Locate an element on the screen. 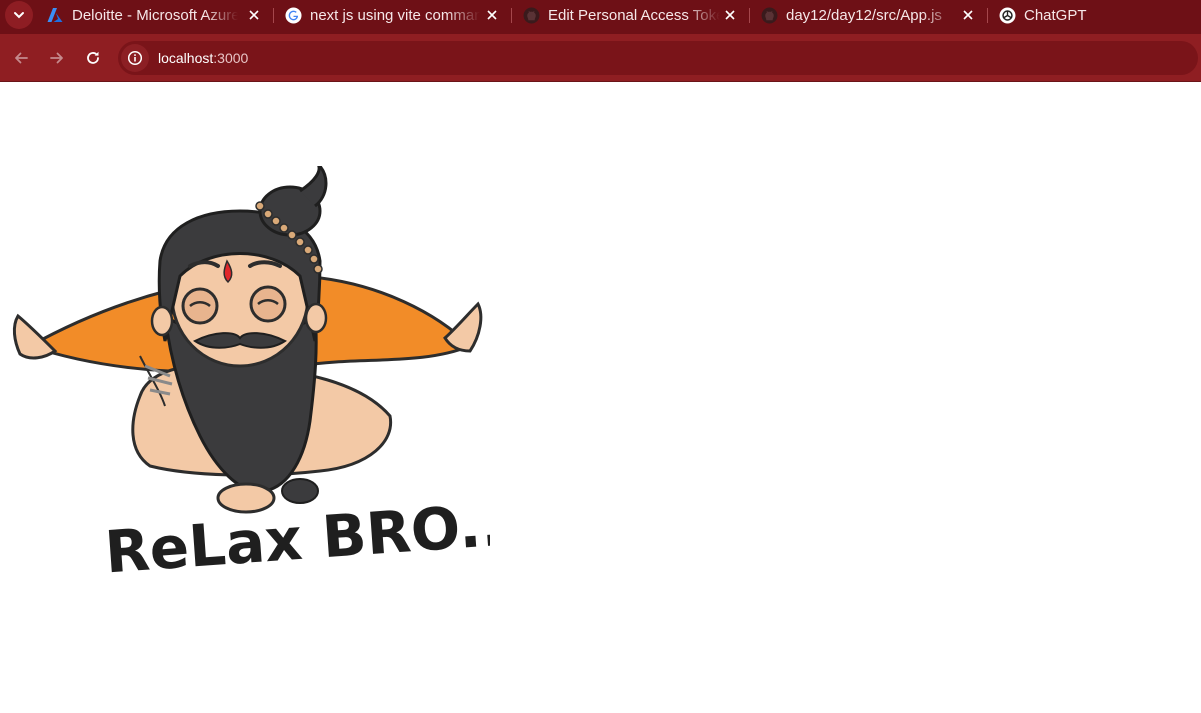 Image resolution: width=1201 pixels, height=713 pixels. browser-toolbar: localhost:3000 is located at coordinates (600, 58).